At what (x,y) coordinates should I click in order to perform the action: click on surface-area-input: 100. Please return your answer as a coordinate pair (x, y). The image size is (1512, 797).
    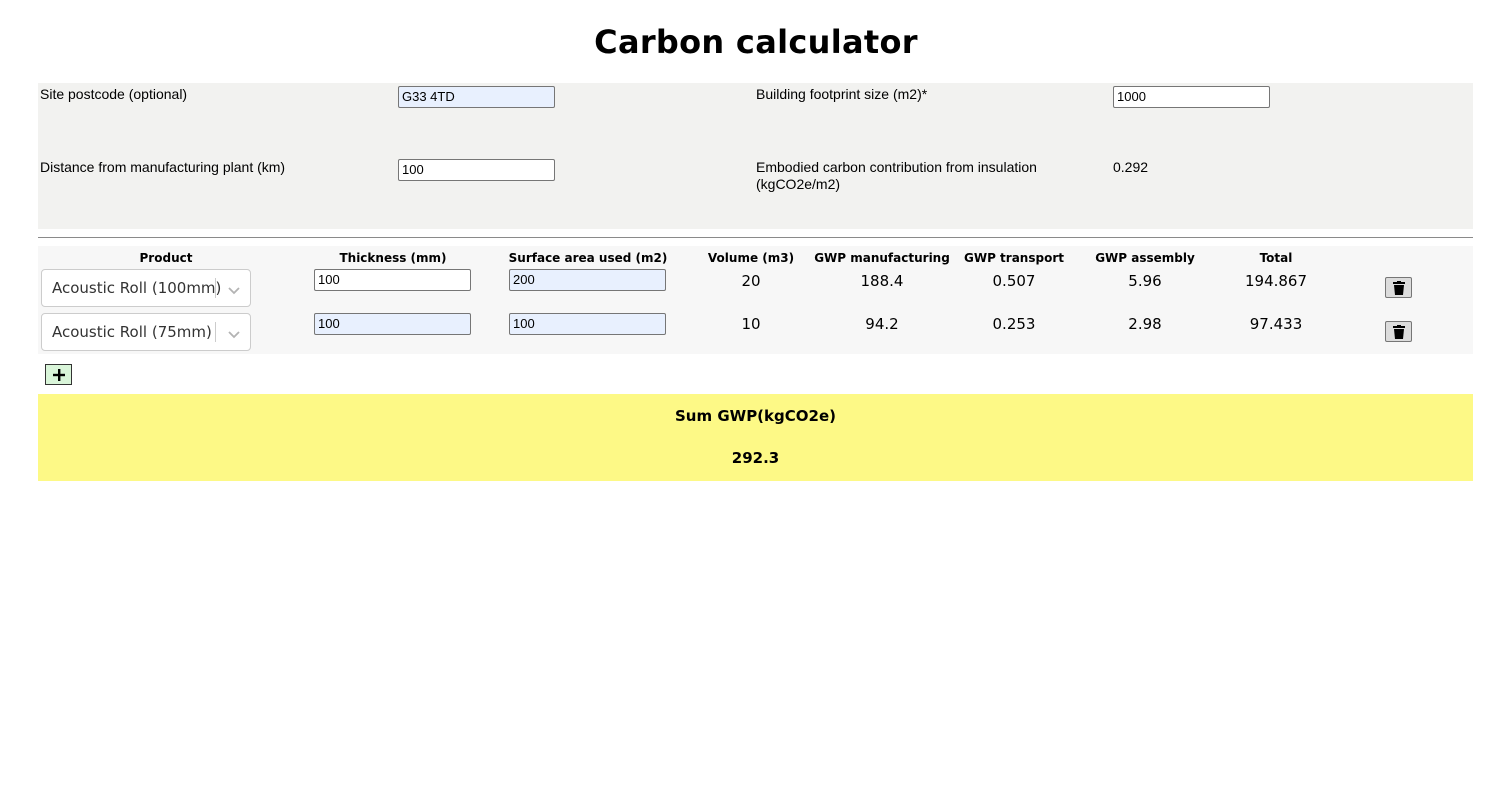
    Looking at the image, I should click on (587, 324).